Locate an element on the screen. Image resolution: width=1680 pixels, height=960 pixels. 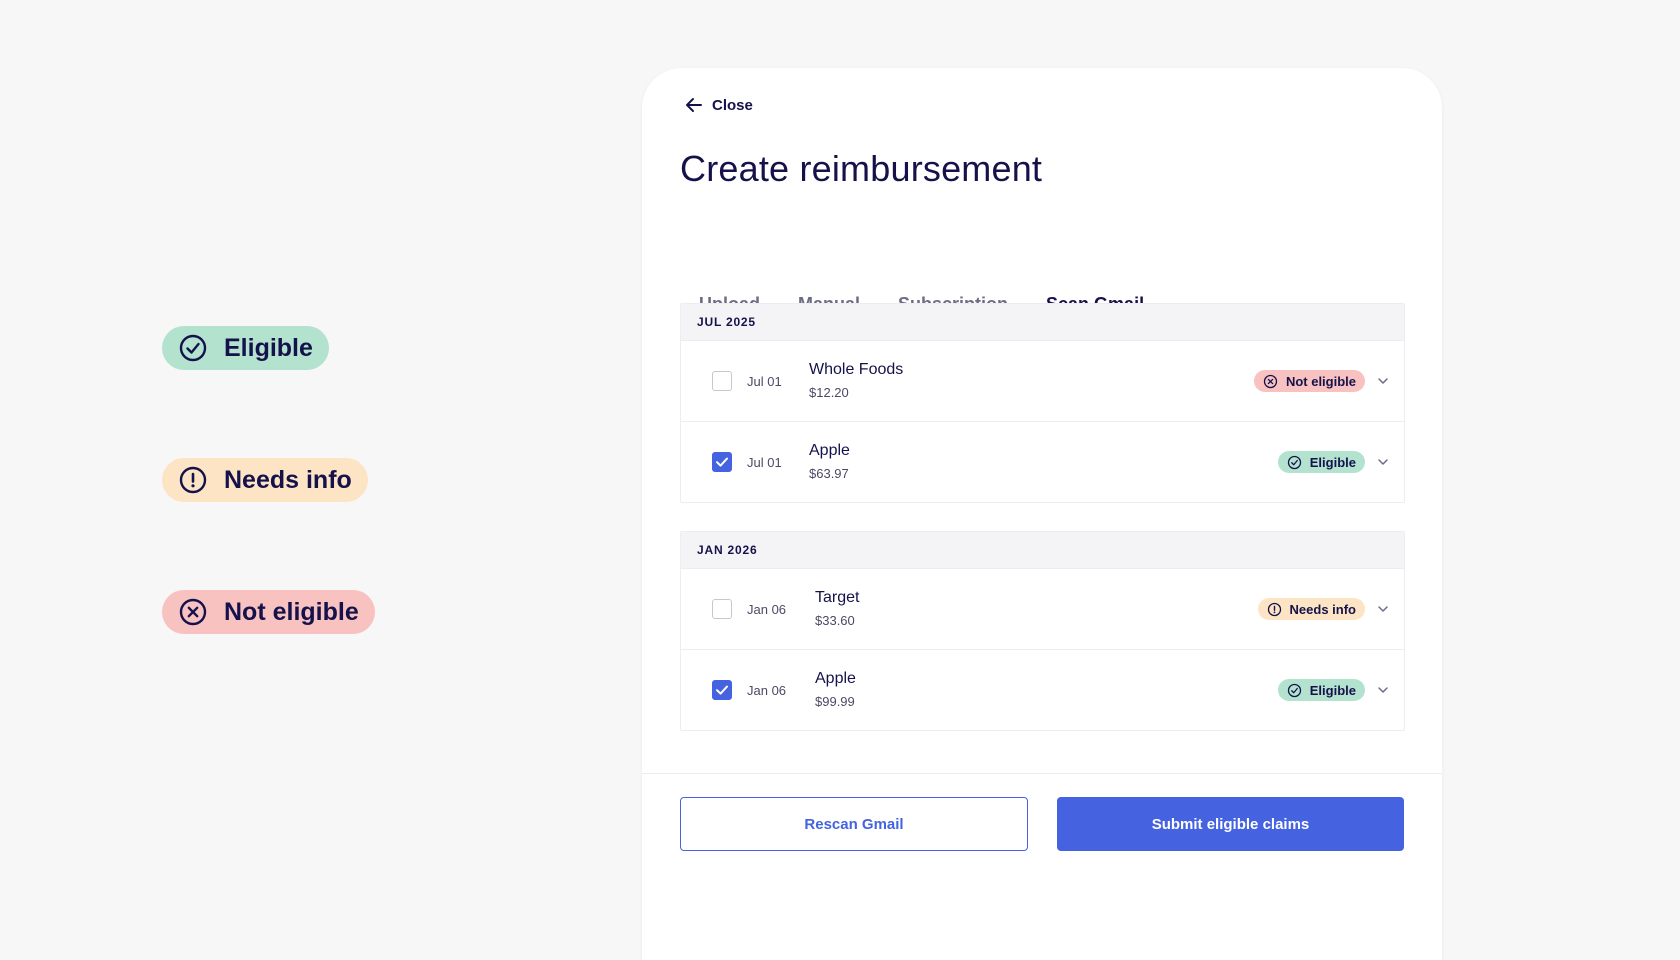
page-title: Create reimbursement is located at coordinates (861, 168).